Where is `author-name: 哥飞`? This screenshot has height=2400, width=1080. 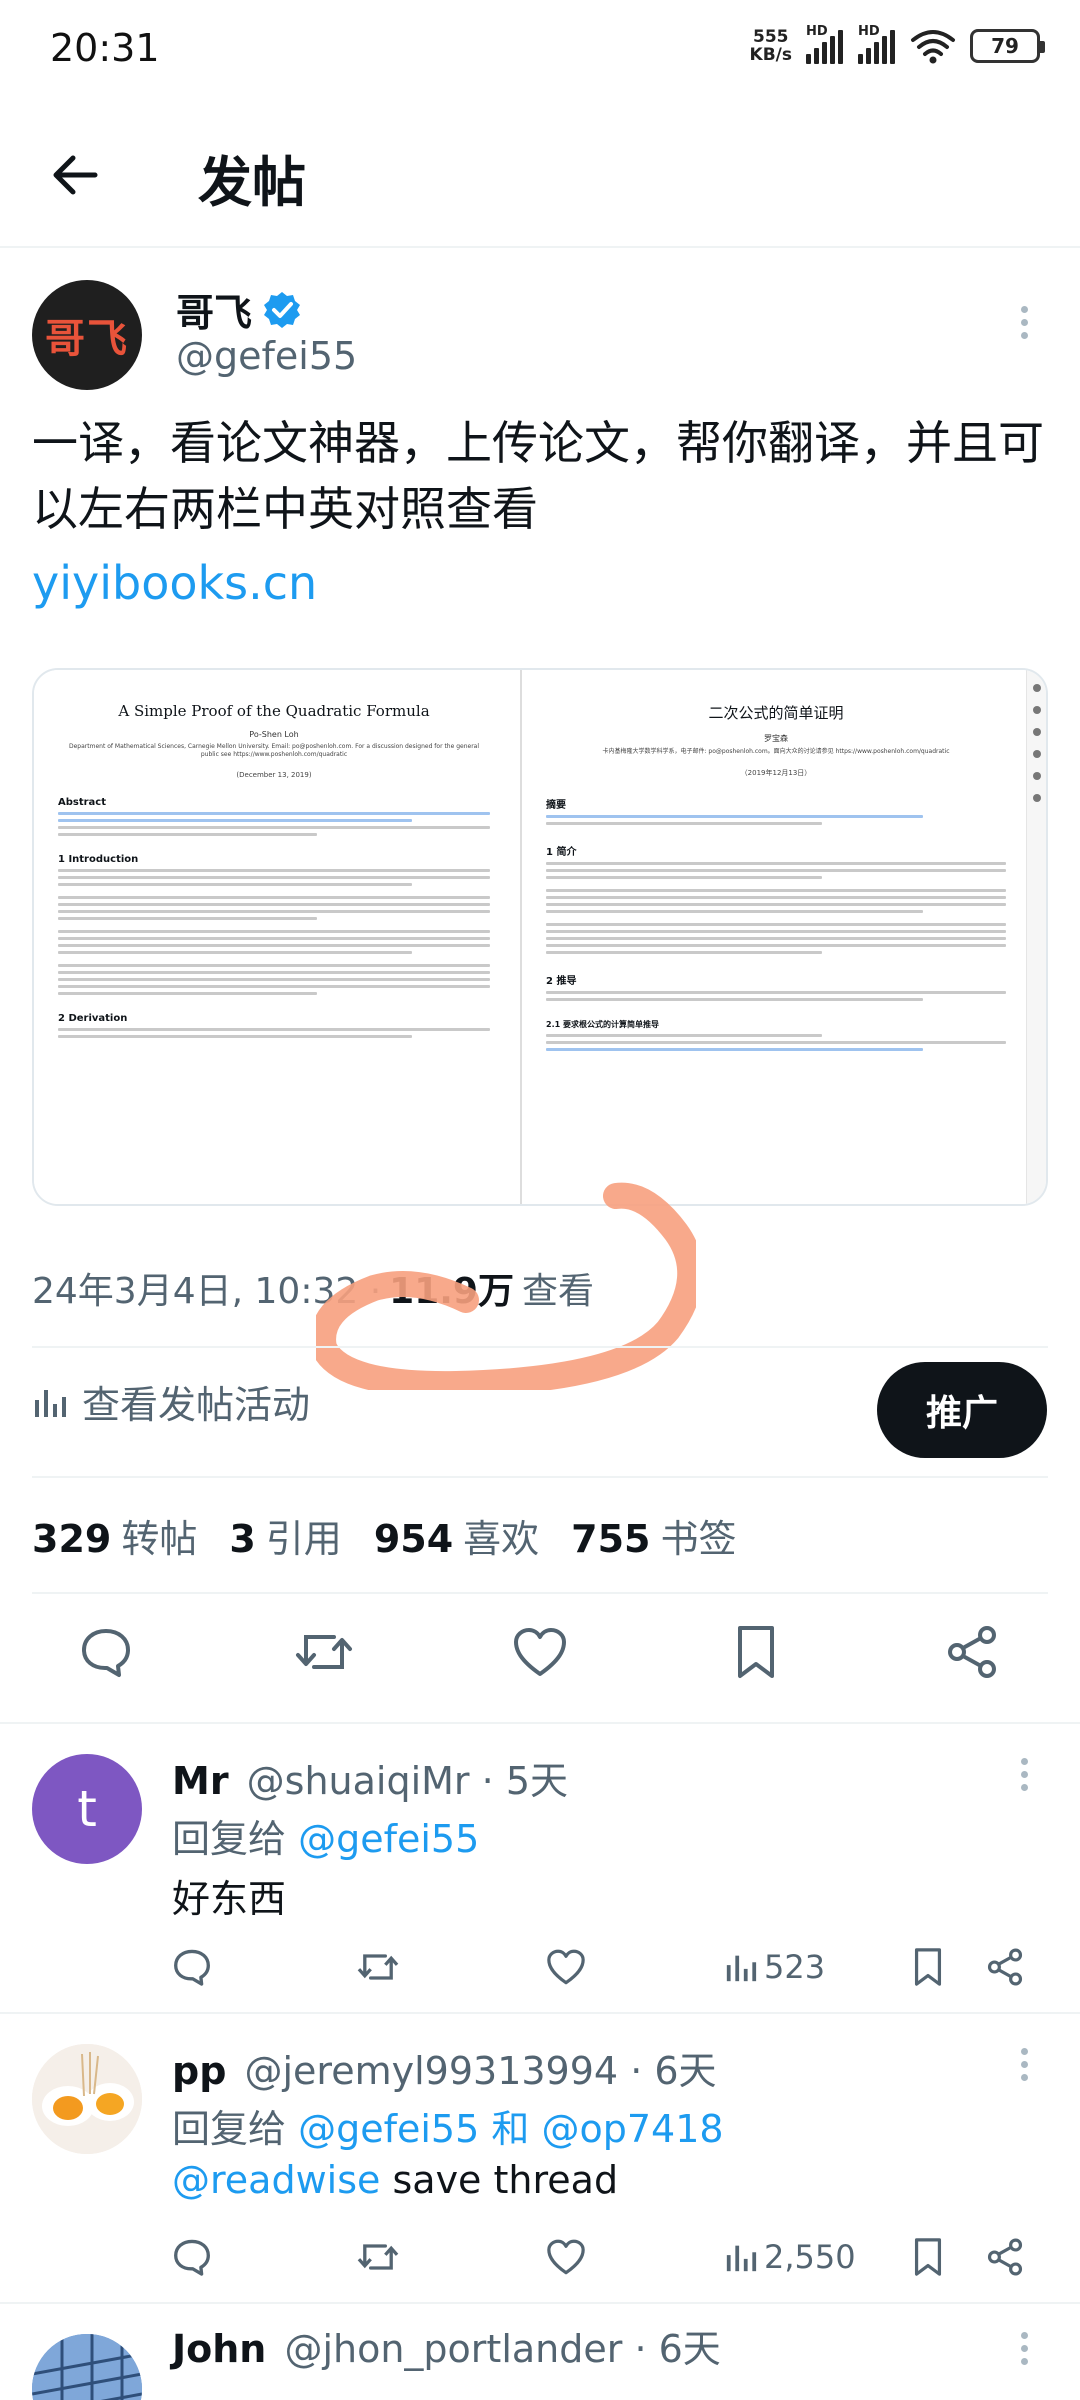 author-name: 哥飞 is located at coordinates (239, 309).